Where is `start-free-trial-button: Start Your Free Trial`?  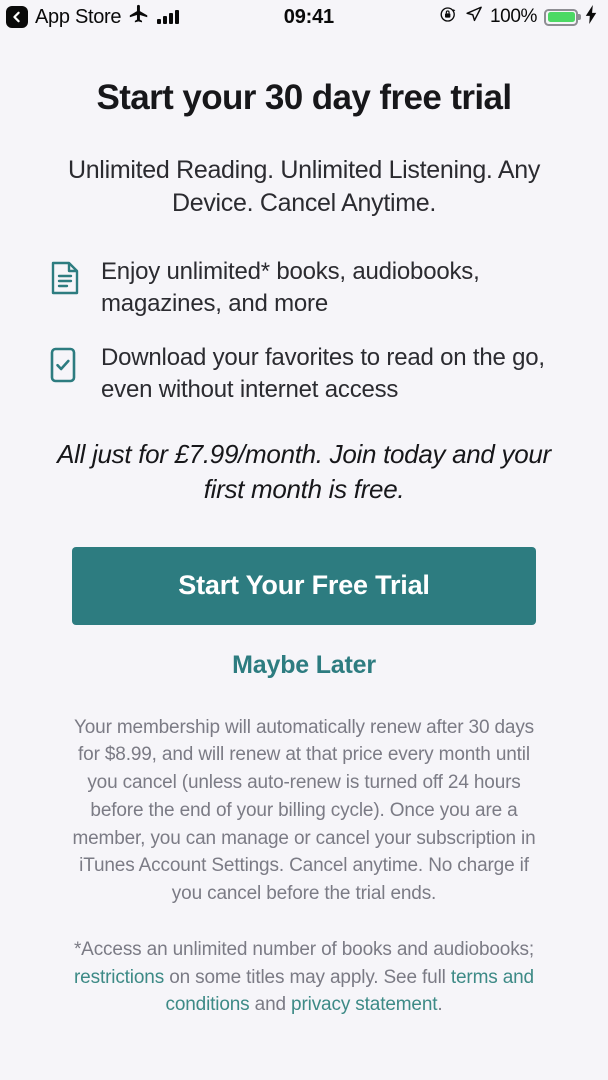 start-free-trial-button: Start Your Free Trial is located at coordinates (304, 585).